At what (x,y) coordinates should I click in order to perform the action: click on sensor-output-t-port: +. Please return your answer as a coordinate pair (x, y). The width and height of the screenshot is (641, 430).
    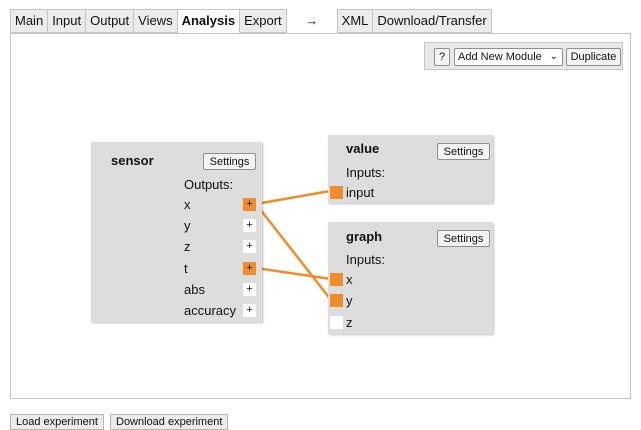
    Looking at the image, I should click on (249, 268).